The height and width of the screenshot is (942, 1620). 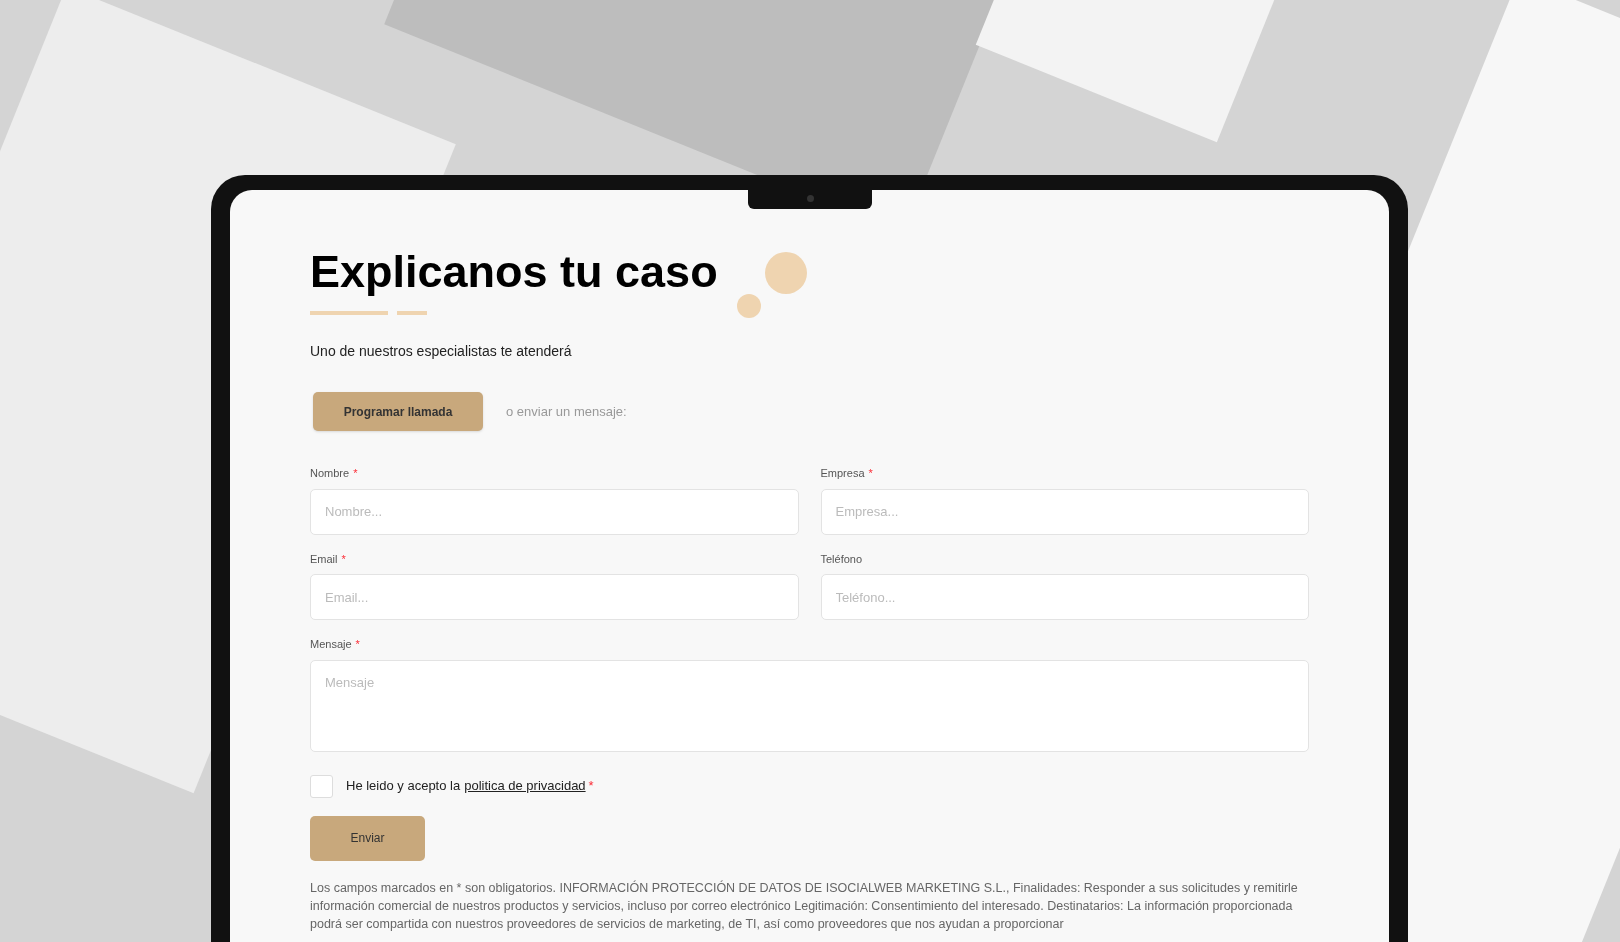 I want to click on title-underline, so click(x=412, y=313).